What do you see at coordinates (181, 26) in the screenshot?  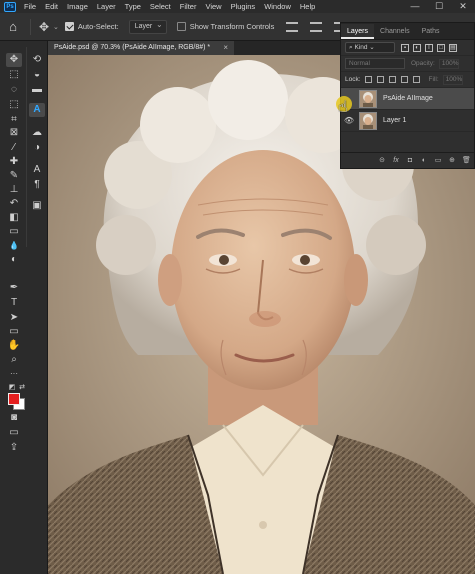 I see `transform-controls-checkbox` at bounding box center [181, 26].